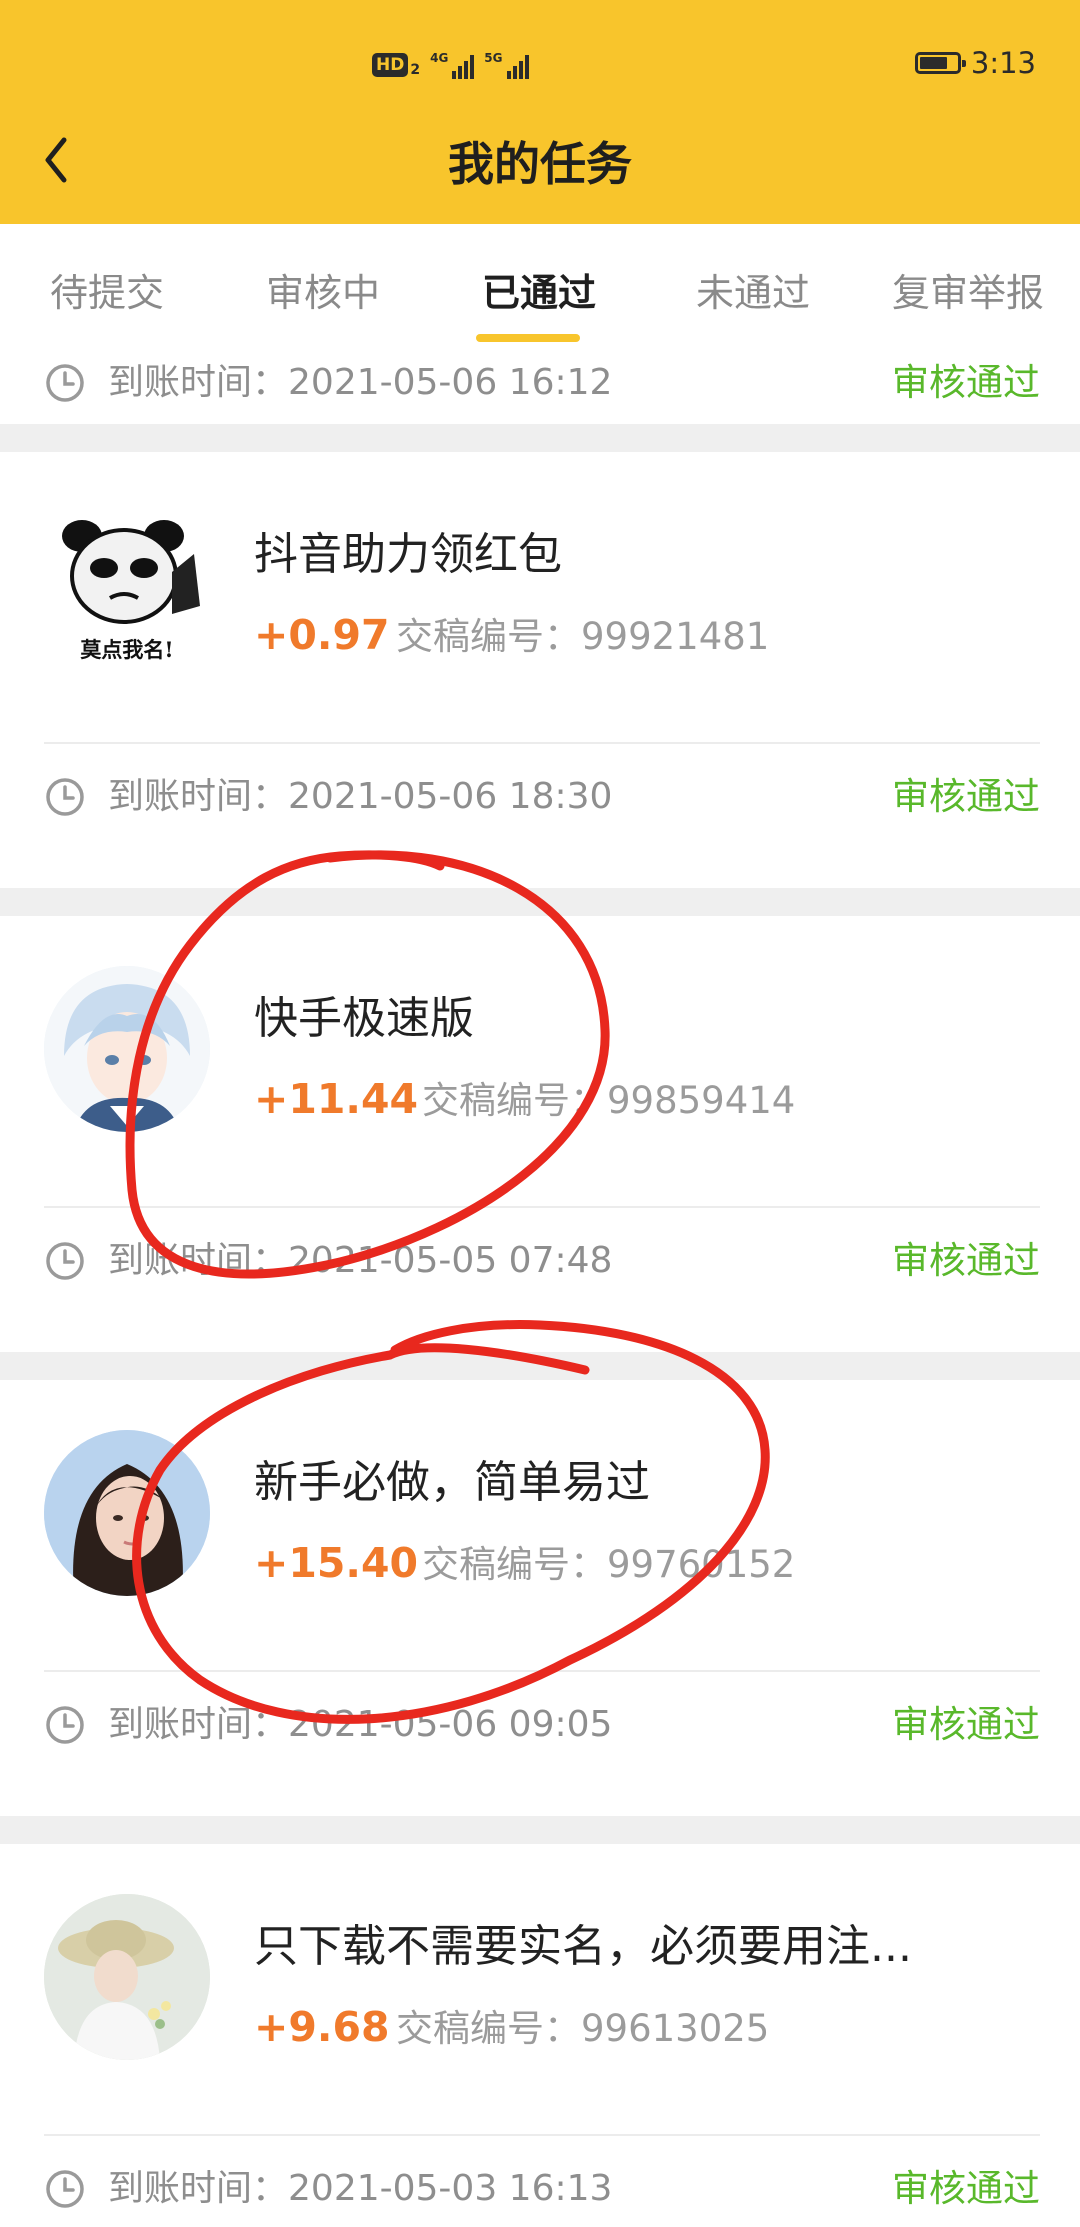 The image size is (1080, 2227). I want to click on girl-hat-avatar-icon, so click(127, 1977).